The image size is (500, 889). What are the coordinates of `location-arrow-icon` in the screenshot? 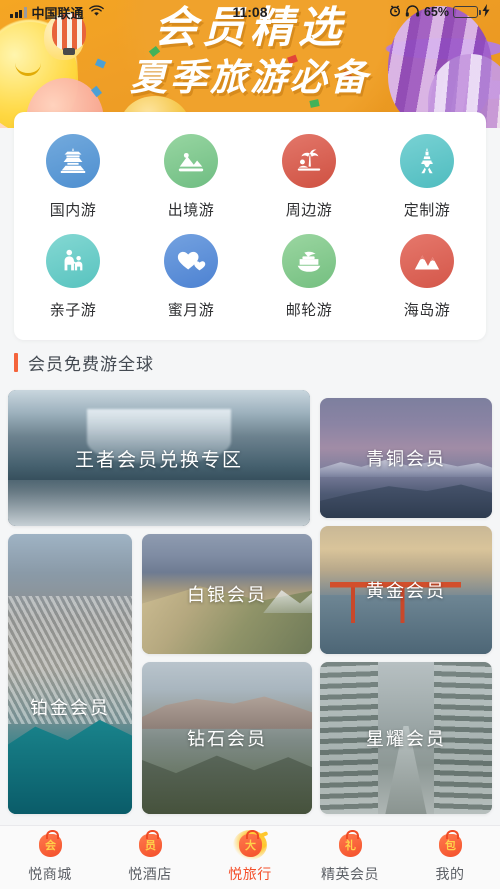 It's located at (378, 12).